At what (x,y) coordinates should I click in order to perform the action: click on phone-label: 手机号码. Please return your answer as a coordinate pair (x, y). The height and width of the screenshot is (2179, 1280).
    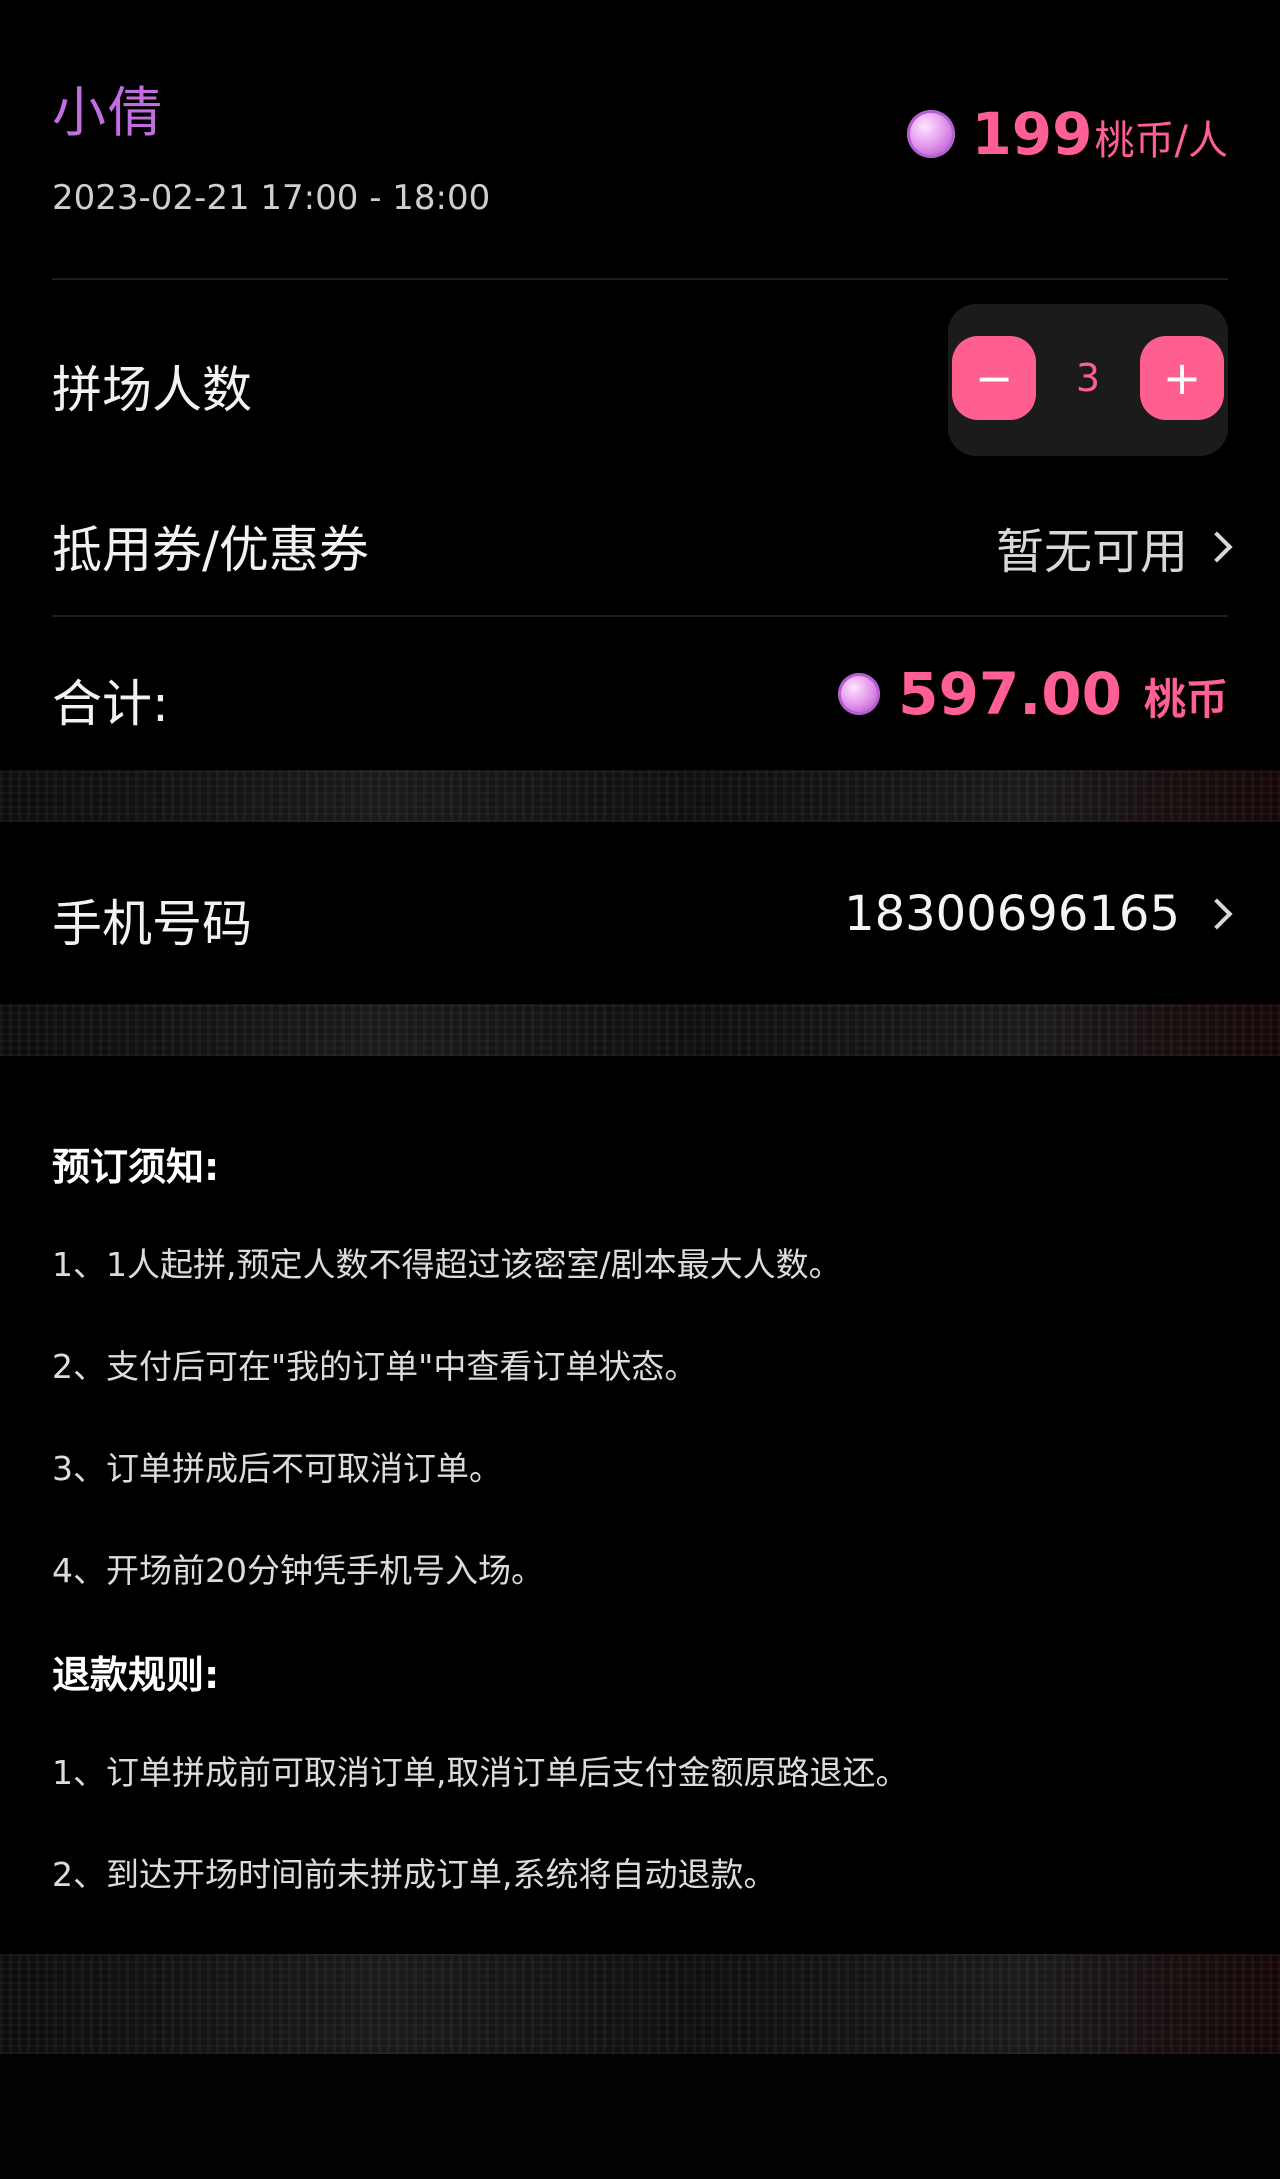
    Looking at the image, I should click on (152, 924).